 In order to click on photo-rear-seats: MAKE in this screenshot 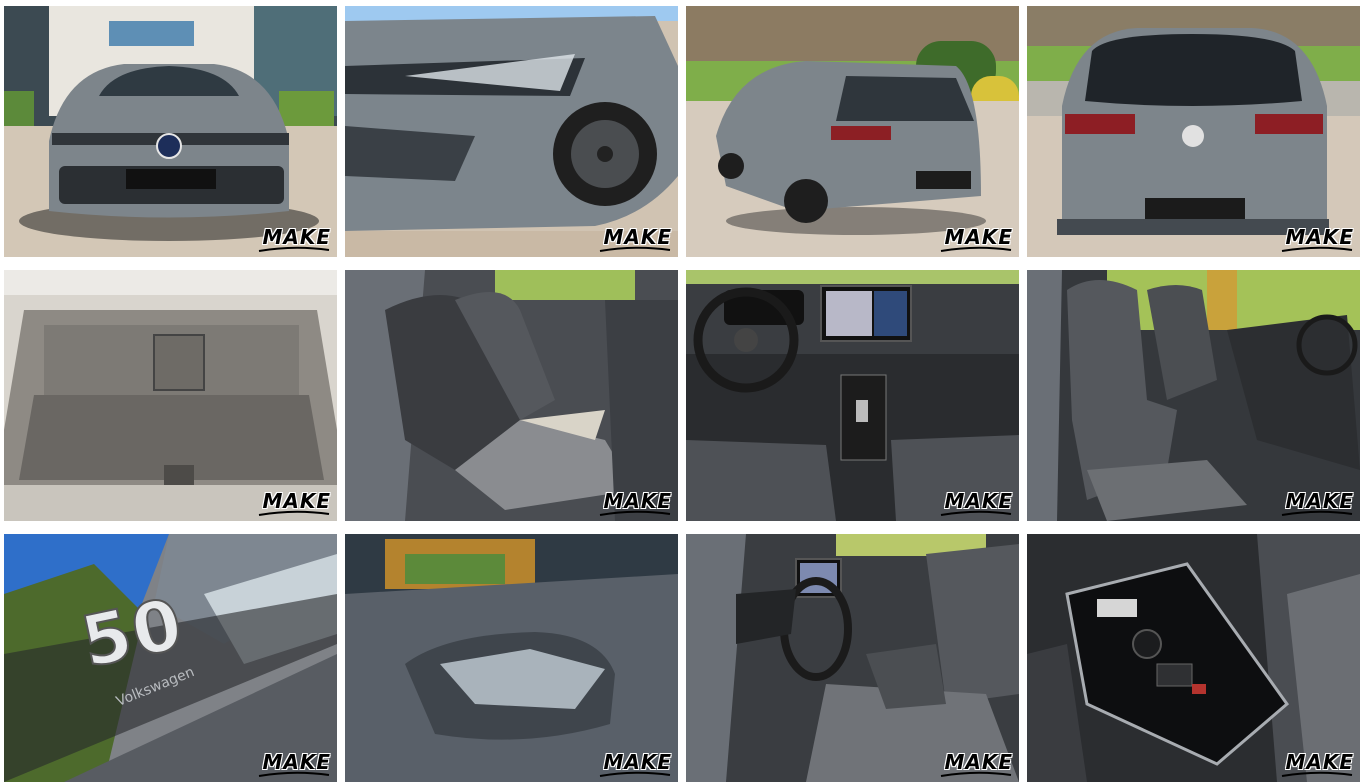, I will do `click(511, 395)`.